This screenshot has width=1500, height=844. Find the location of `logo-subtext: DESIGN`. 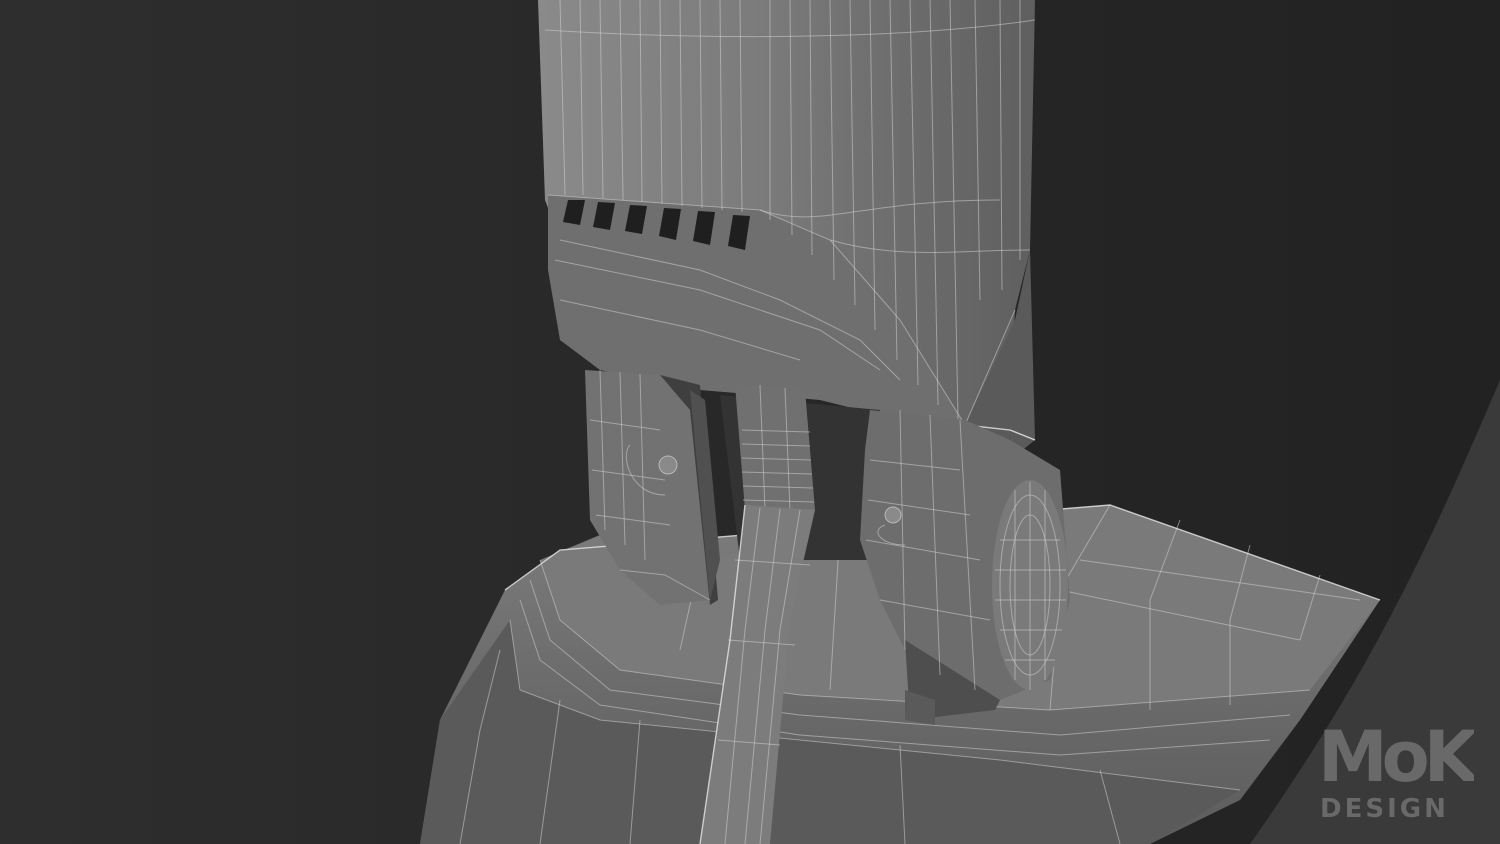

logo-subtext: DESIGN is located at coordinates (1384, 808).